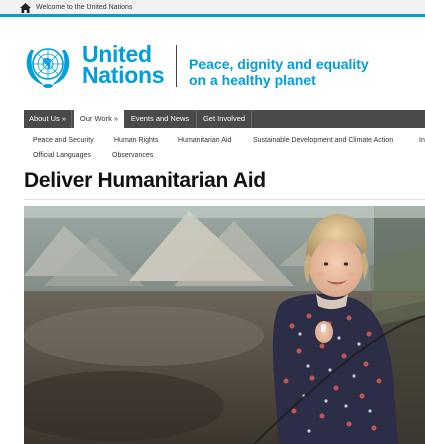  What do you see at coordinates (48, 119) in the screenshot?
I see `nav-about-us: About Us »` at bounding box center [48, 119].